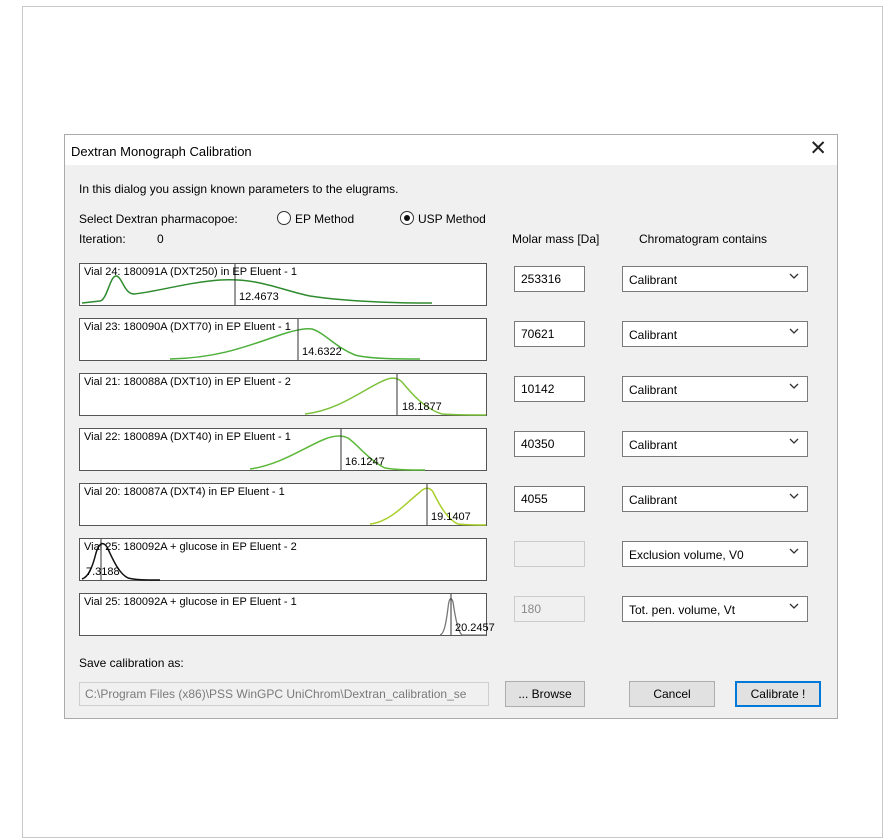  I want to click on dialog-title: Dextran Monograph Calibration, so click(161, 151).